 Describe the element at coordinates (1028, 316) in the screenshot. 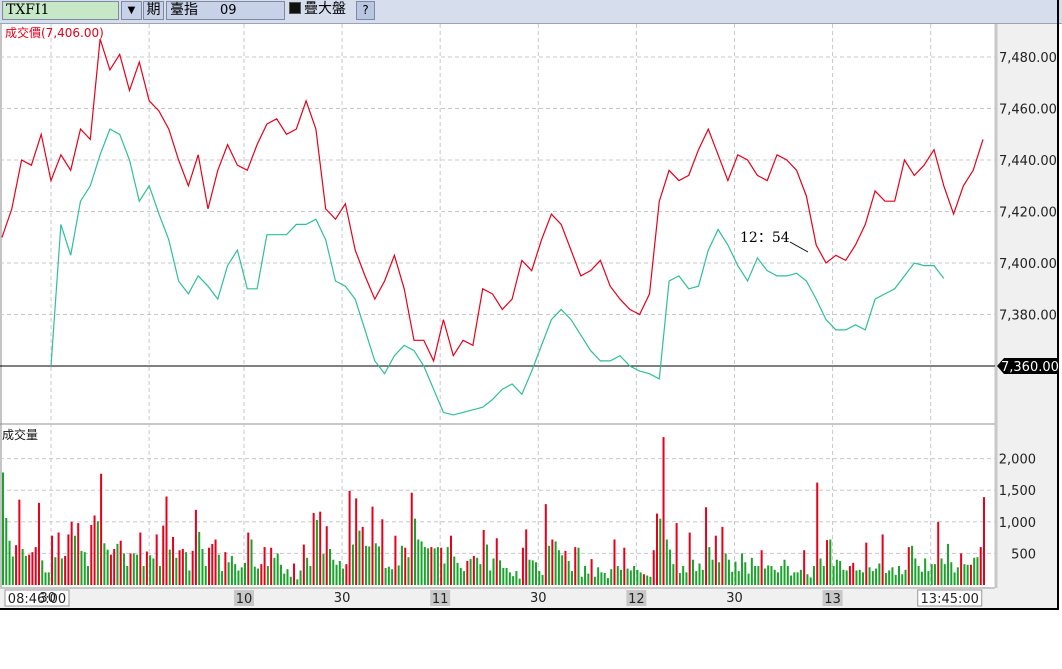

I see `price-tick-label: 7,380.00` at that location.